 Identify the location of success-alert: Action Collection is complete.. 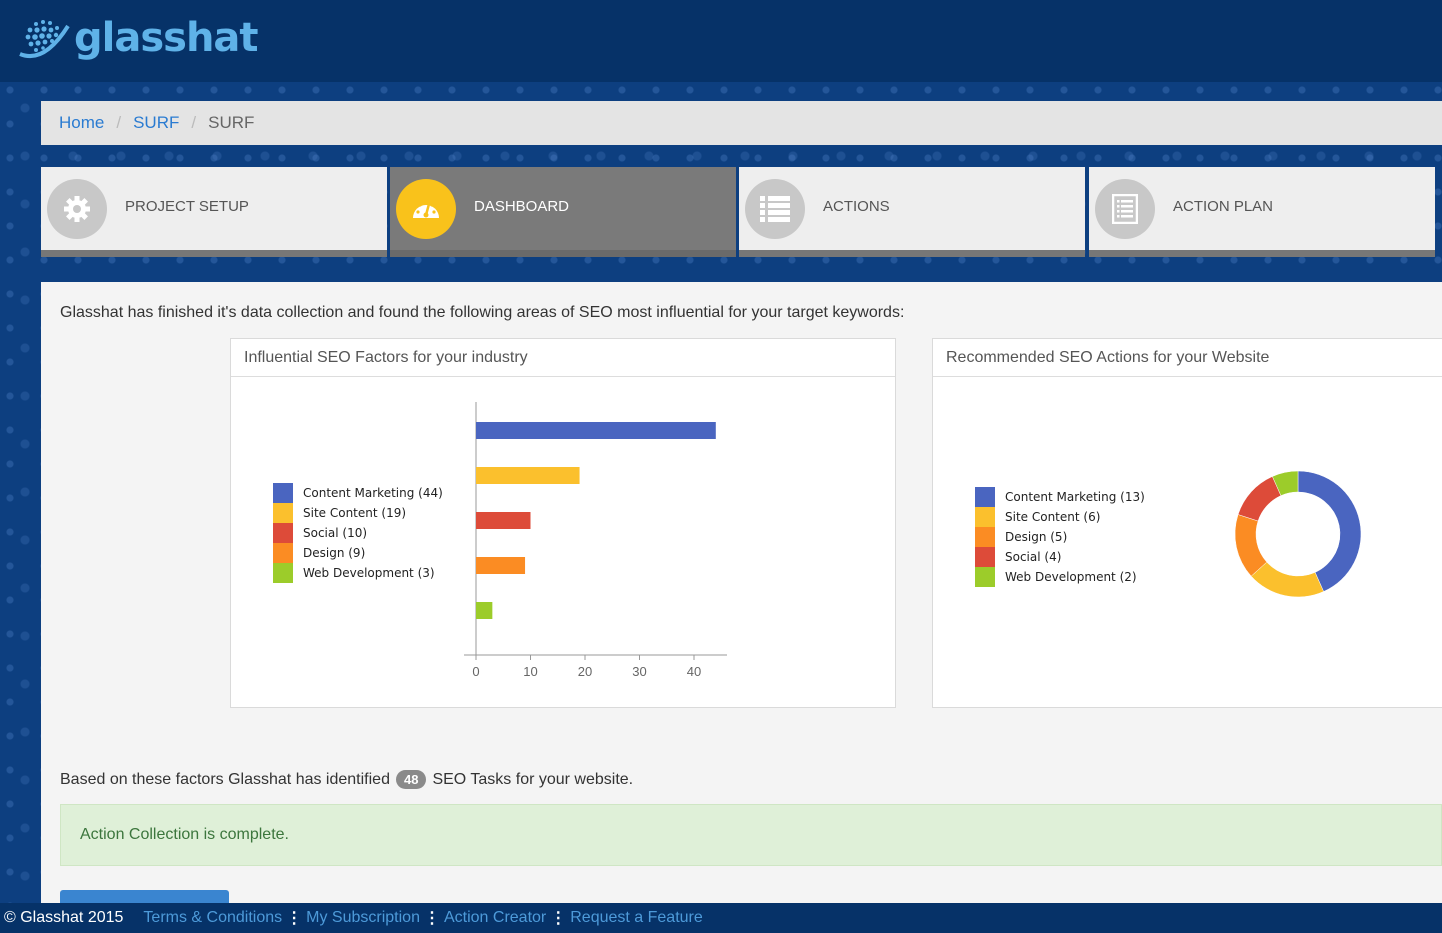
(751, 835).